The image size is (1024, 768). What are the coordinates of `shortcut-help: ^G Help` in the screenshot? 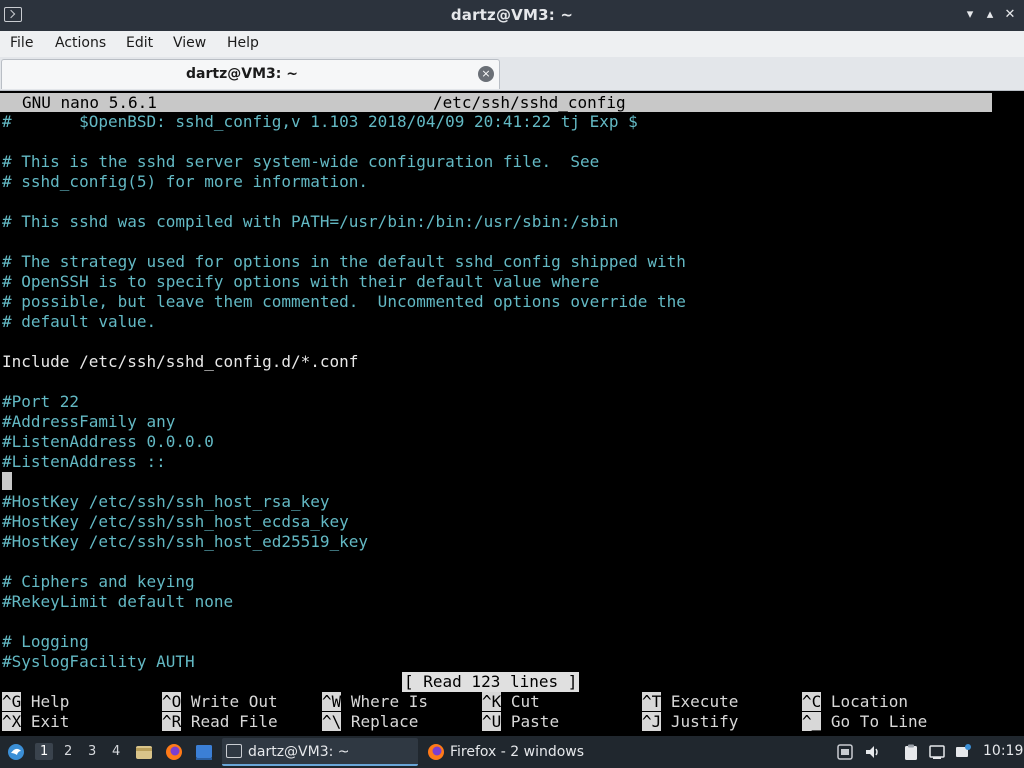 It's located at (35, 702).